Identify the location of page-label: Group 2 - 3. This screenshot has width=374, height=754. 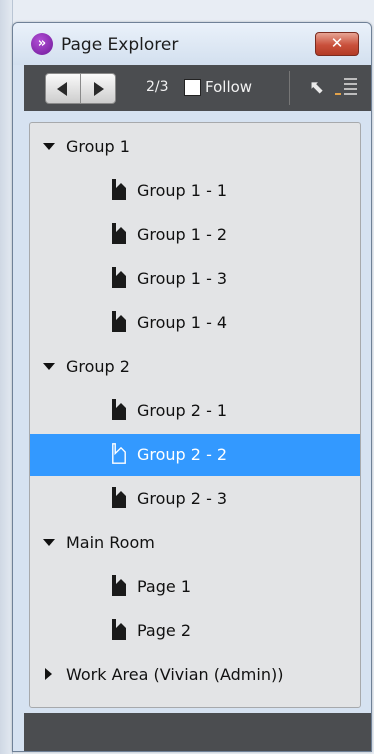
(182, 498).